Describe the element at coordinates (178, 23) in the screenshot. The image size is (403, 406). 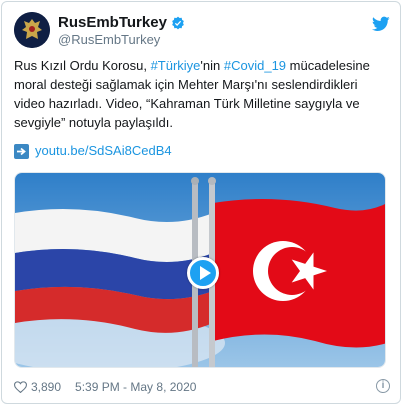
I see `verified-badge-icon` at that location.